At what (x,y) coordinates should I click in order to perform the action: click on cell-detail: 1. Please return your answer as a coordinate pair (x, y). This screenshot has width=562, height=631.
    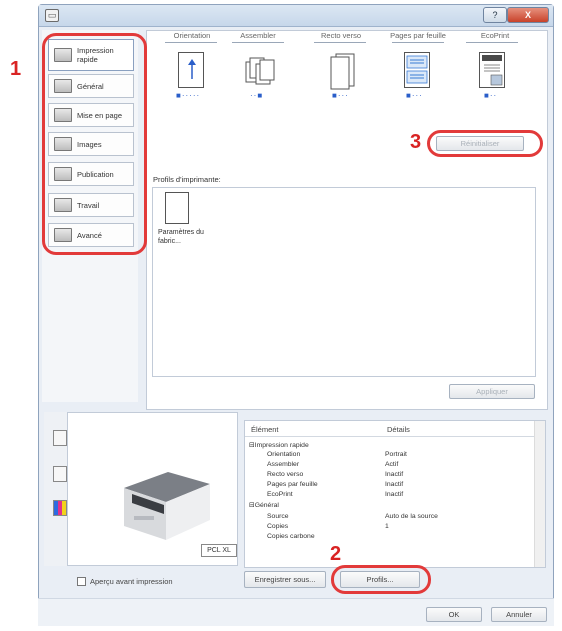
    Looking at the image, I should click on (387, 526).